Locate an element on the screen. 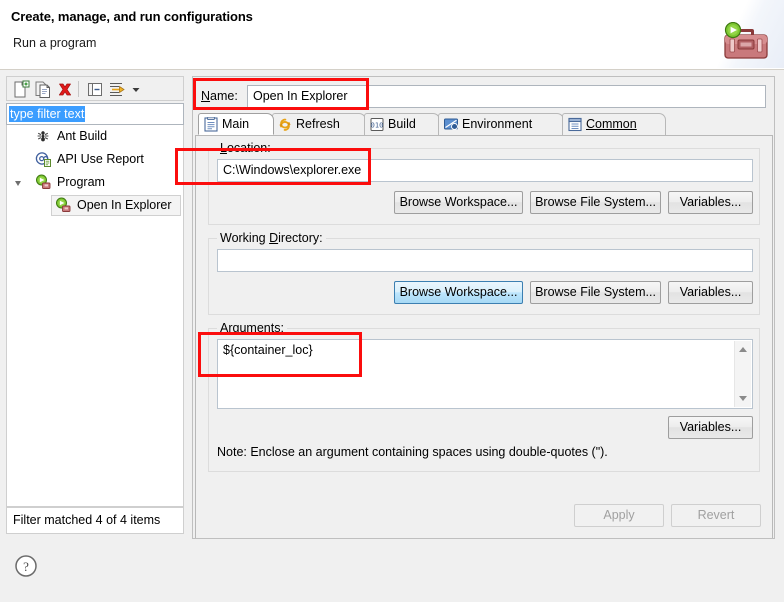  view-menu-button is located at coordinates (136, 89).